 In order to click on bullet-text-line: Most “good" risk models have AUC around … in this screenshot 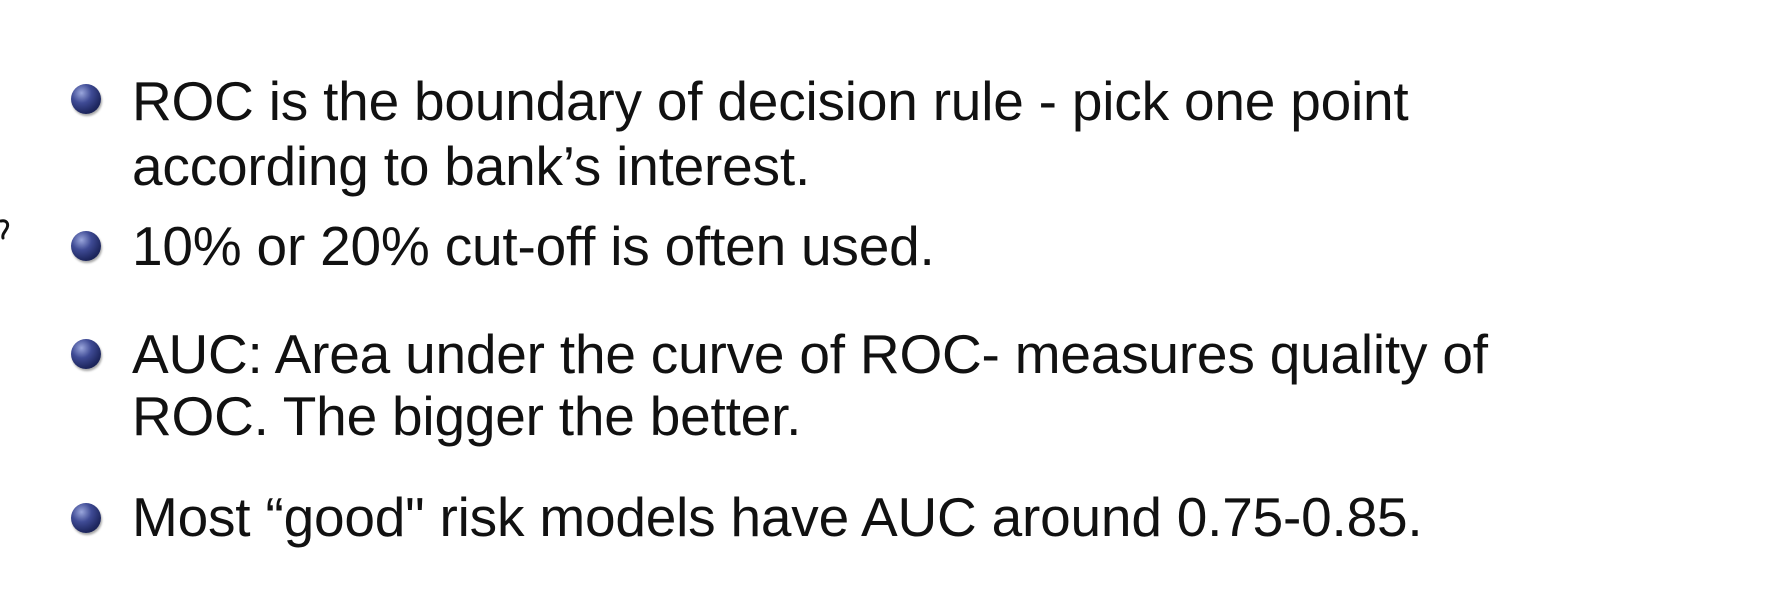, I will do `click(777, 517)`.